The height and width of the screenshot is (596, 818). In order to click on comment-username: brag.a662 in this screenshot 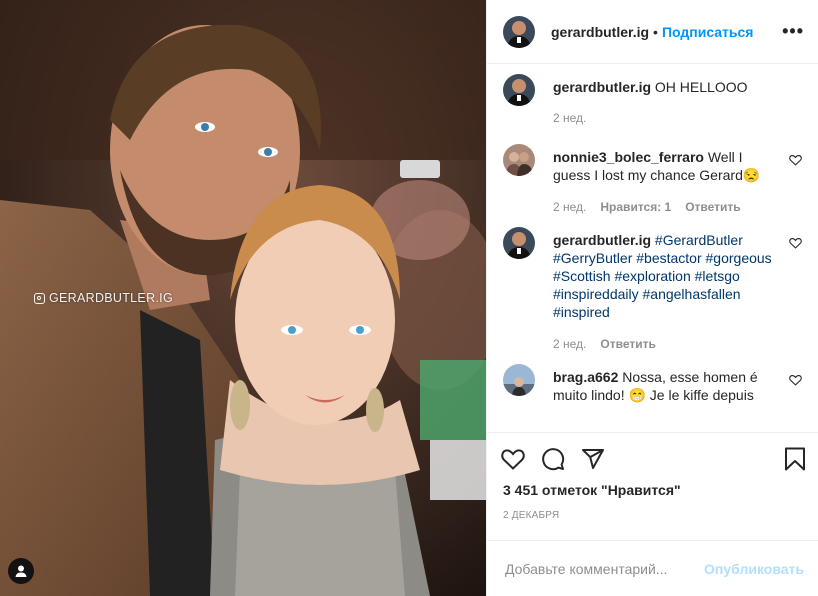, I will do `click(585, 377)`.